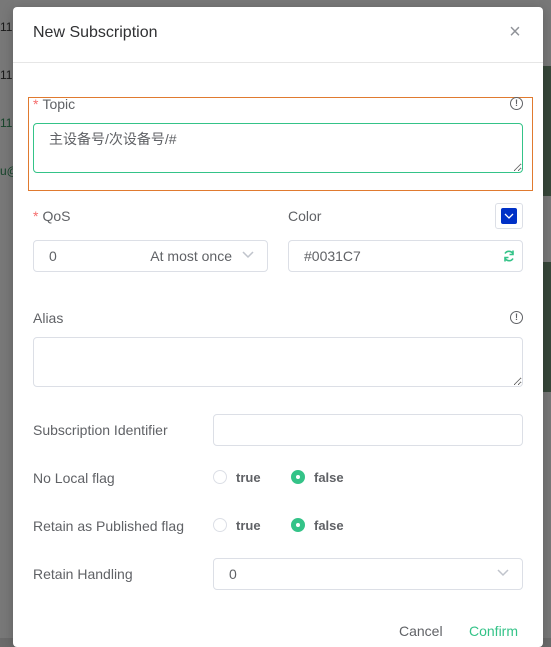 The height and width of the screenshot is (647, 551). I want to click on alias-input, so click(278, 362).